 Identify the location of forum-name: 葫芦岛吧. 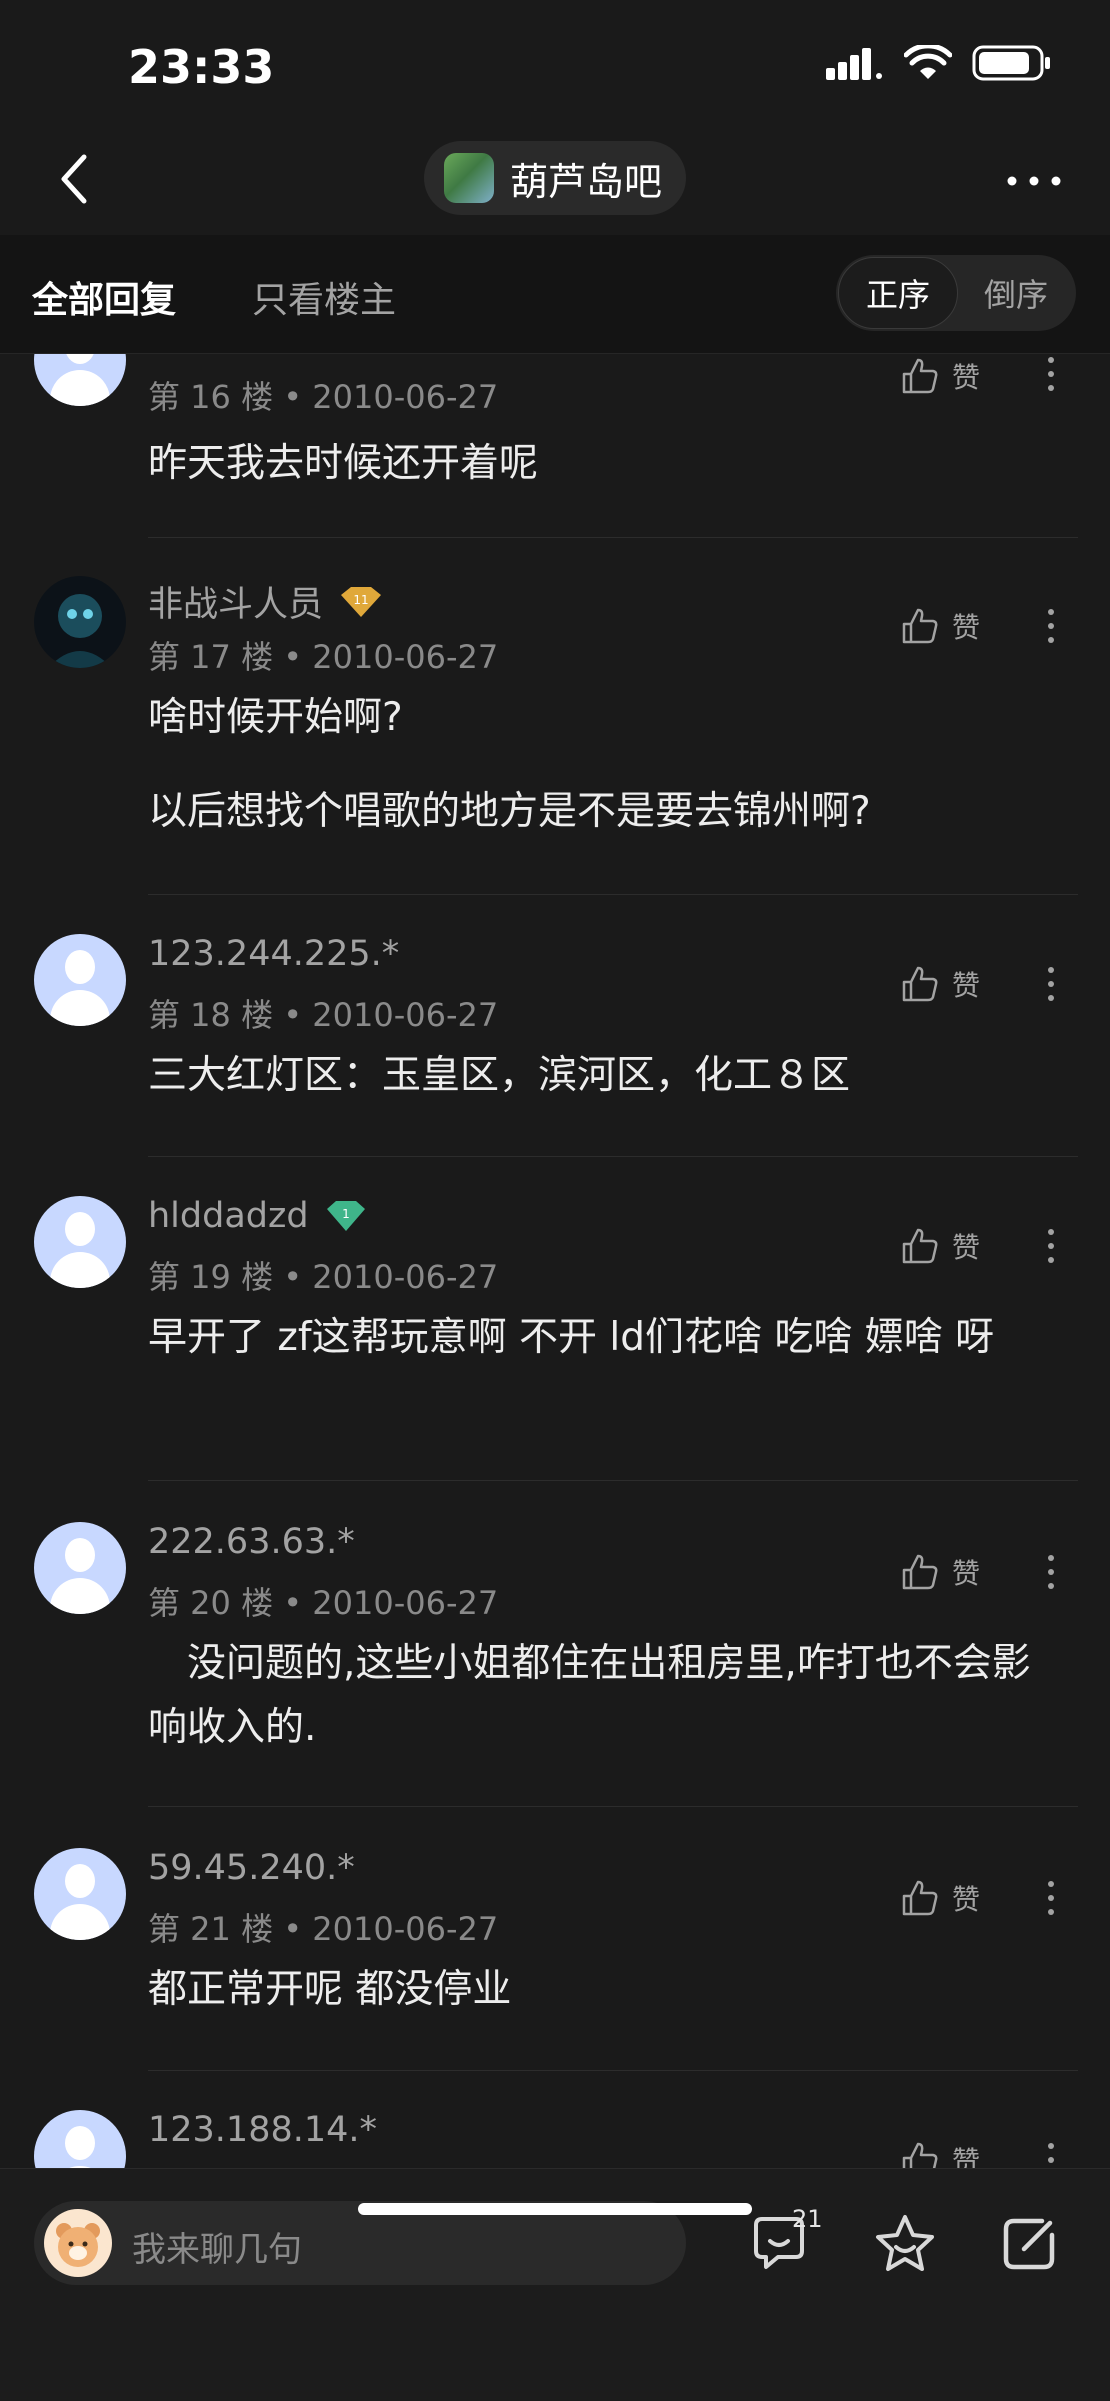
(586, 181).